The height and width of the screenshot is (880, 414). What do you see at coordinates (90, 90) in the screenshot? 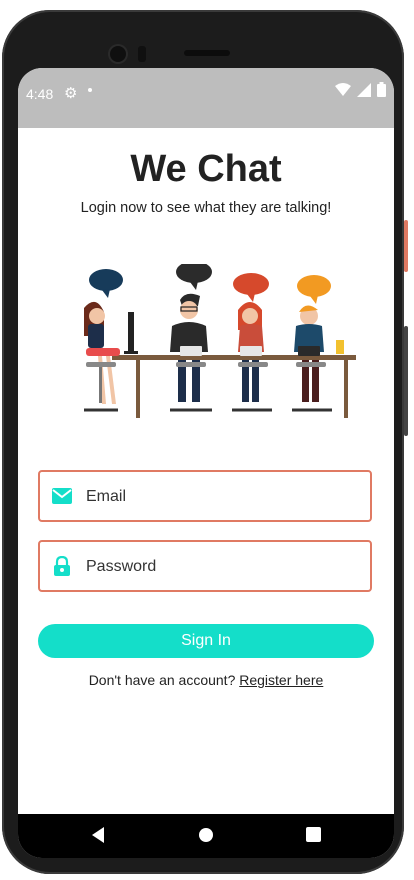
I see `notification-dot` at bounding box center [90, 90].